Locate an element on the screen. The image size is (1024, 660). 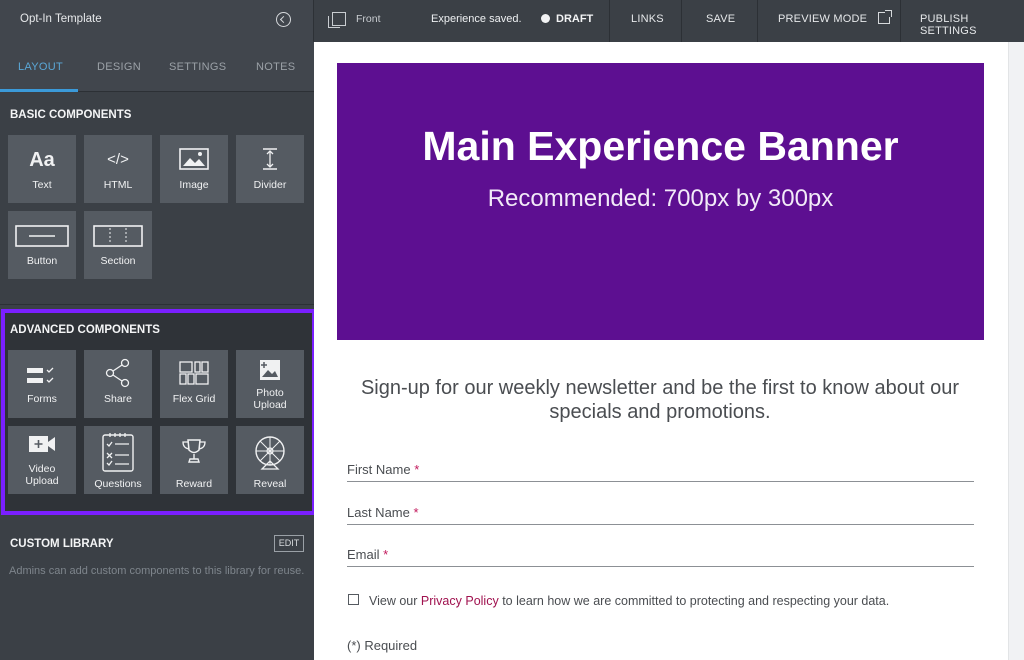
component-photo-upload: Photo Upload is located at coordinates (270, 384).